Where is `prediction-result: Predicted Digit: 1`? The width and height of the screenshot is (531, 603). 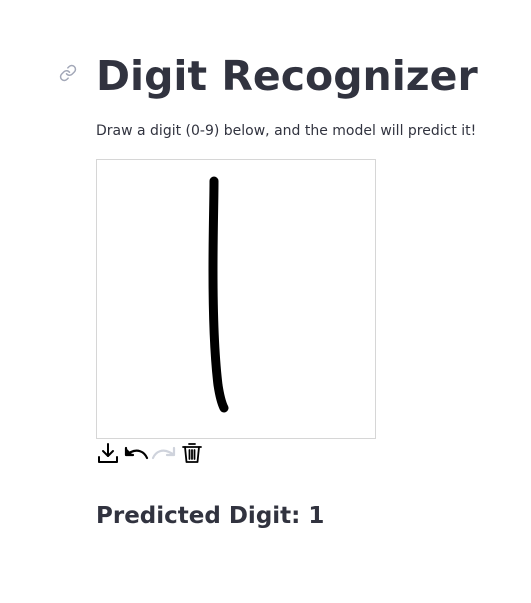
prediction-result: Predicted Digit: 1 is located at coordinates (210, 516).